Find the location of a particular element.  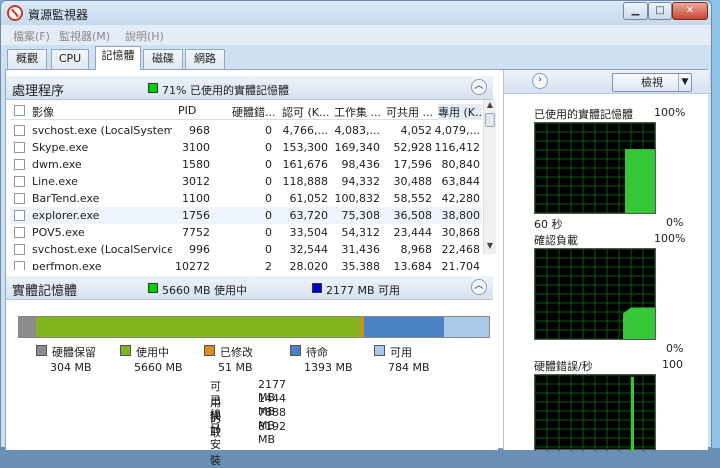

table-row: Line.exe 3012 0 118,888 94,332 30,488 63,844 is located at coordinates (246, 181).